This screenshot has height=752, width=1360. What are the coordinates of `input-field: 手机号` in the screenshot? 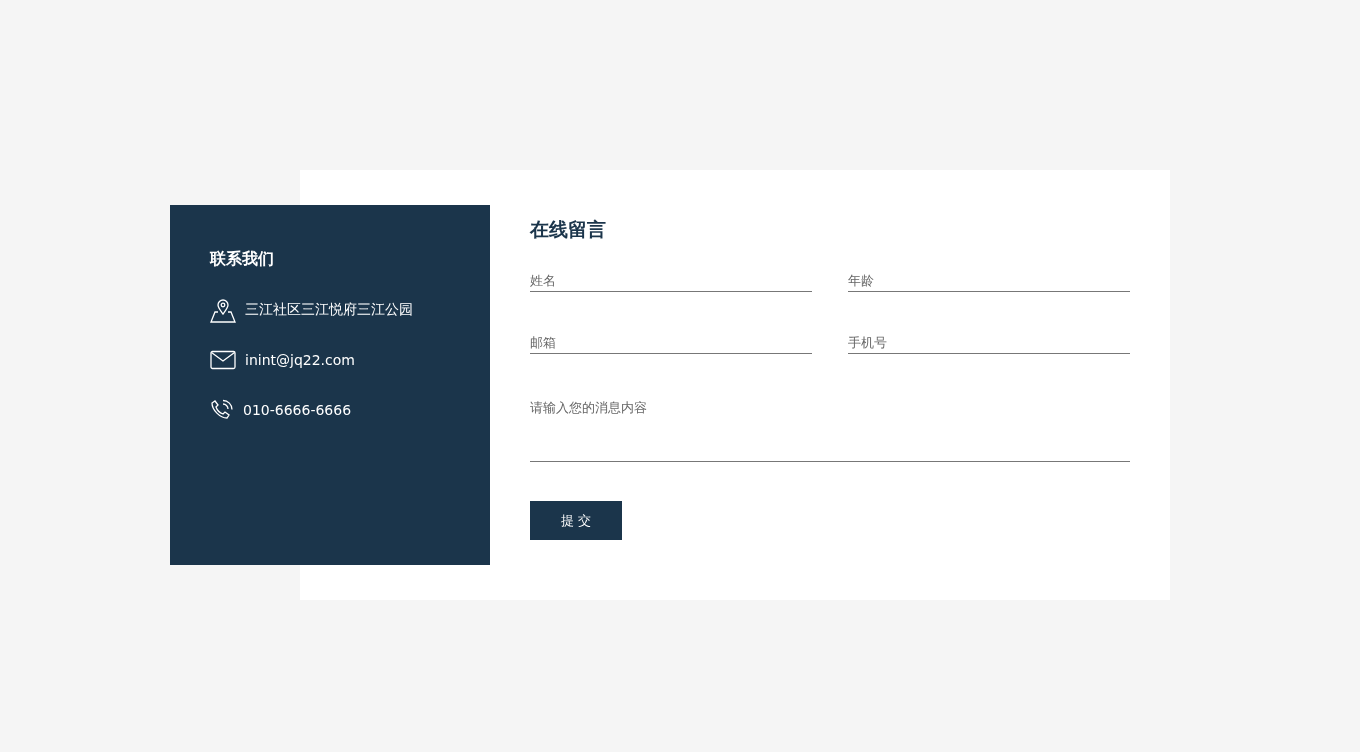 It's located at (989, 344).